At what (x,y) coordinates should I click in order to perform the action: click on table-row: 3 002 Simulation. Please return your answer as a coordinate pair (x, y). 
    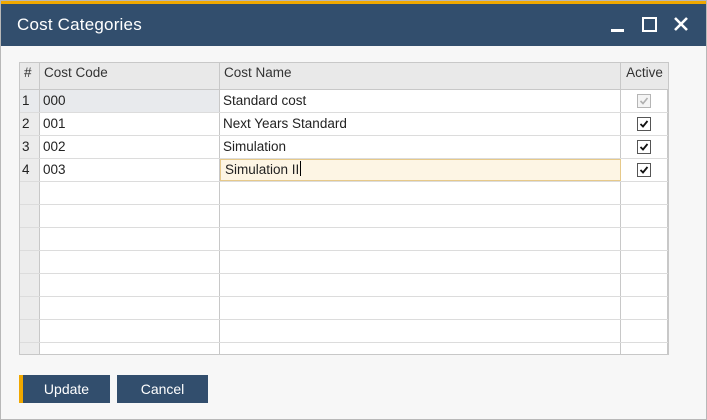
    Looking at the image, I should click on (344, 147).